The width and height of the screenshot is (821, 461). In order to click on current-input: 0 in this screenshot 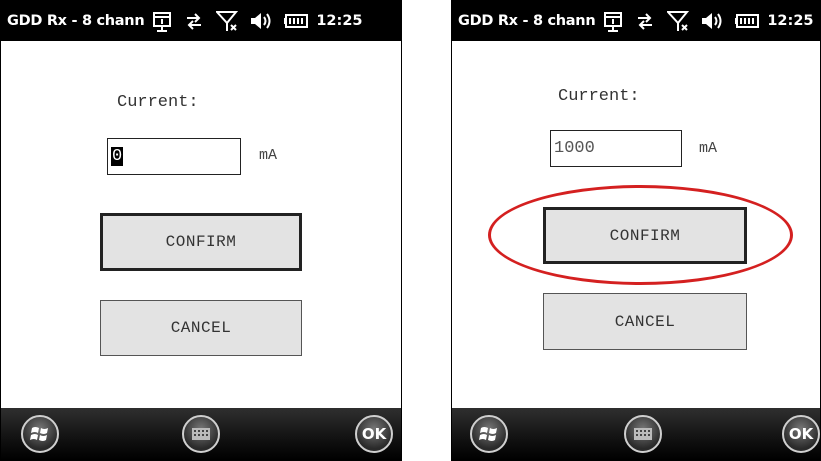, I will do `click(174, 156)`.